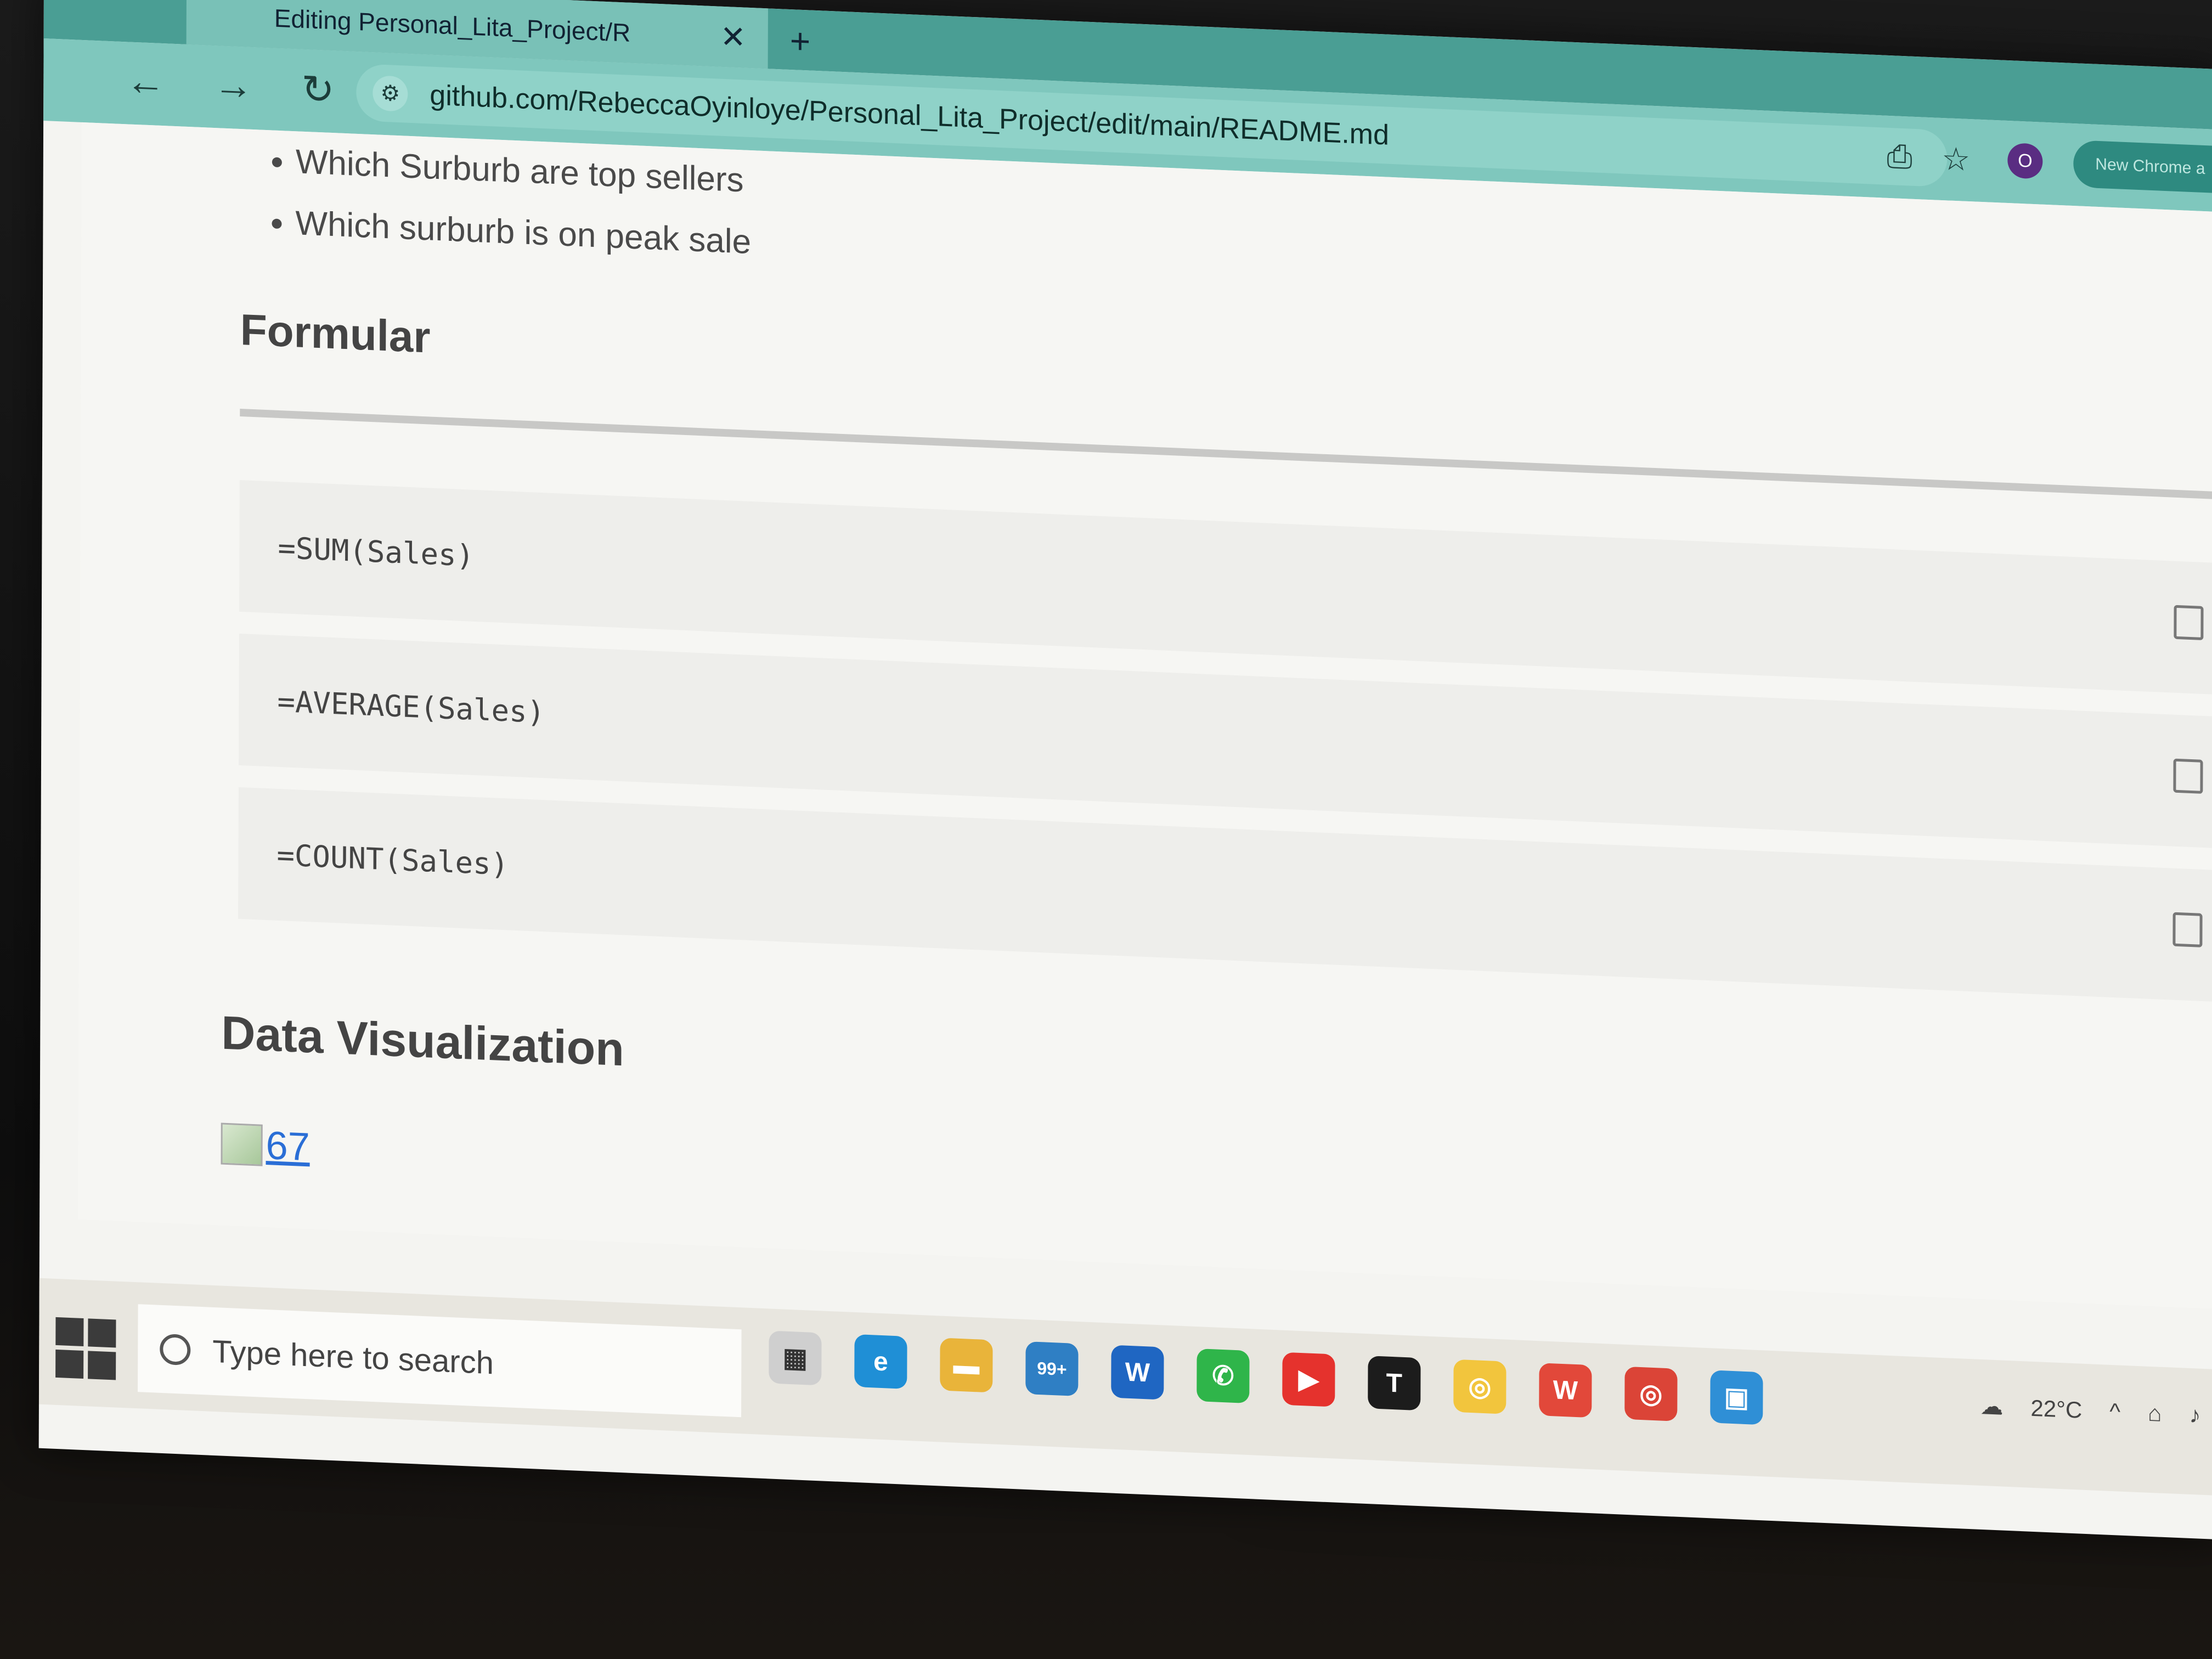 Image resolution: width=2212 pixels, height=1659 pixels. Describe the element at coordinates (2056, 1409) in the screenshot. I see `temperature: 22°C` at that location.